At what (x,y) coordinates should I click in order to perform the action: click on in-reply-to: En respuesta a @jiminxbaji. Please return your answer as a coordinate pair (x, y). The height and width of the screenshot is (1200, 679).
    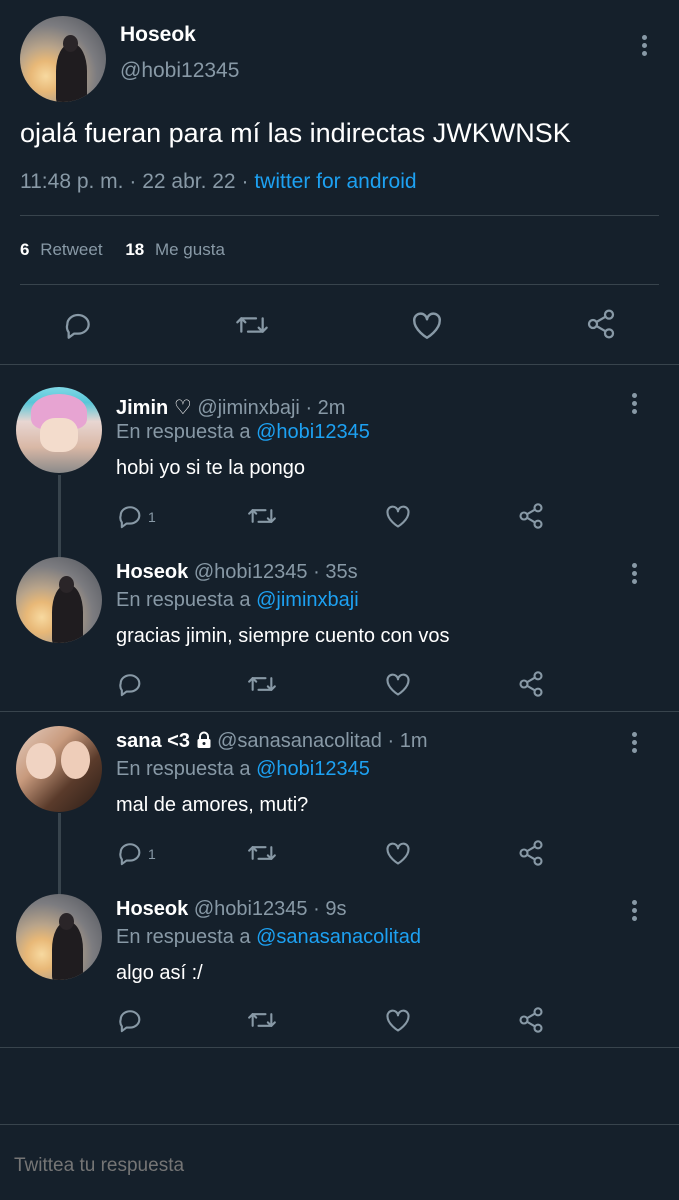
    Looking at the image, I should click on (237, 600).